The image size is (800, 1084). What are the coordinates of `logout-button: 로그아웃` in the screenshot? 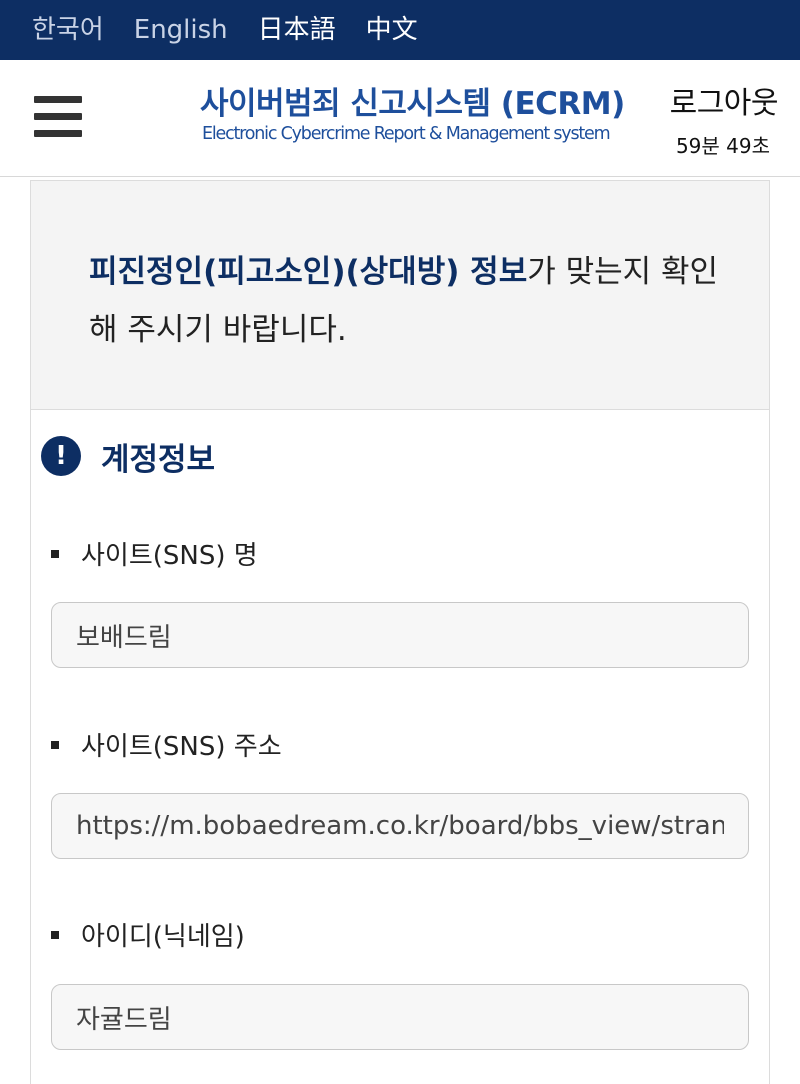 It's located at (724, 100).